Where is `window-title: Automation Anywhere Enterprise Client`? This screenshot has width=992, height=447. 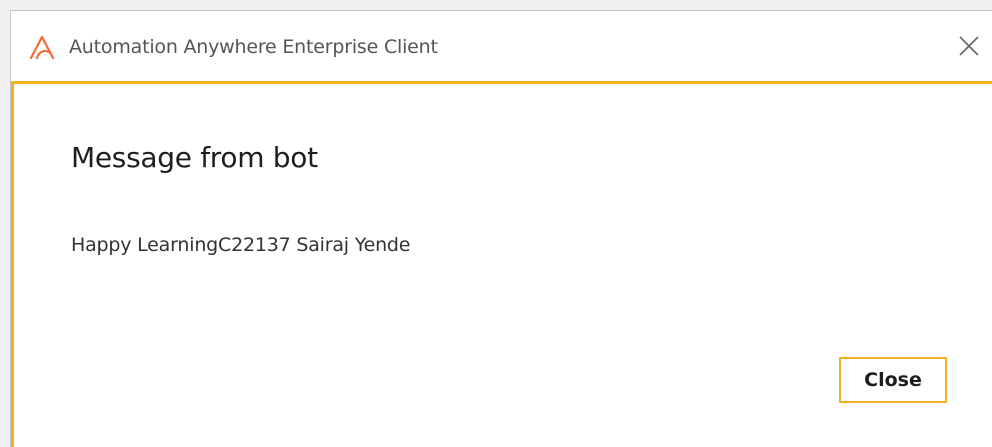
window-title: Automation Anywhere Enterprise Client is located at coordinates (253, 47).